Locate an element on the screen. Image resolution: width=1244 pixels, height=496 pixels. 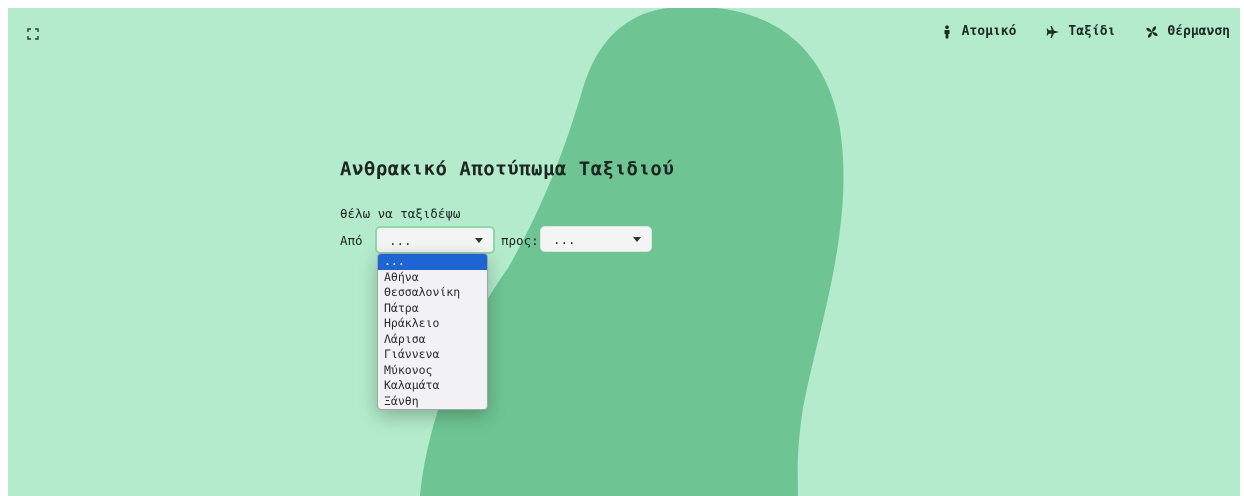
dropdown-option: Αθήνα is located at coordinates (432, 278).